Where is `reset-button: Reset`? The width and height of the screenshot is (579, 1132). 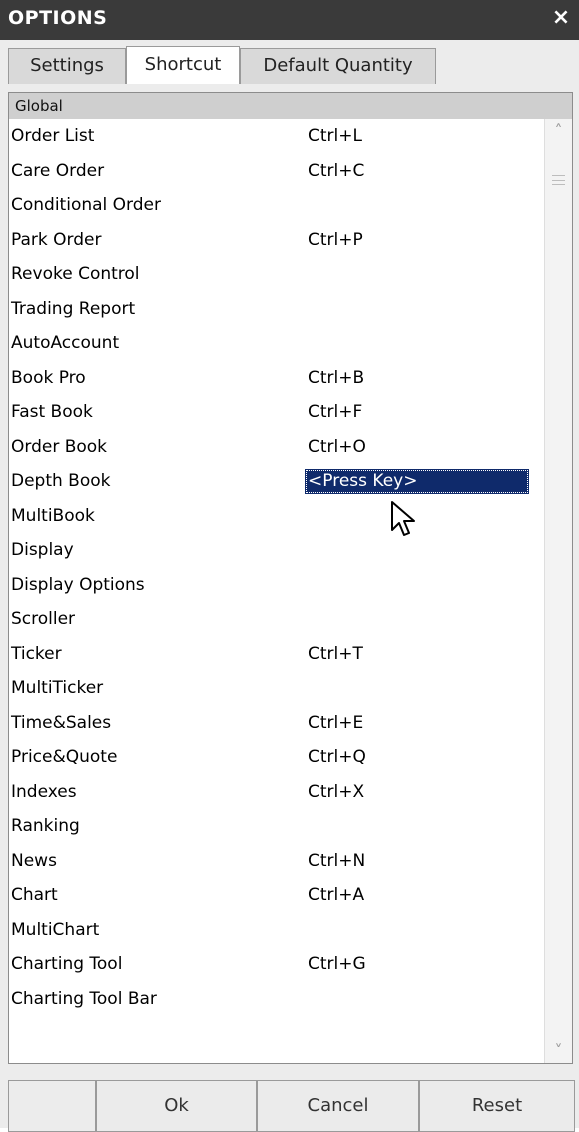 reset-button: Reset is located at coordinates (497, 1106).